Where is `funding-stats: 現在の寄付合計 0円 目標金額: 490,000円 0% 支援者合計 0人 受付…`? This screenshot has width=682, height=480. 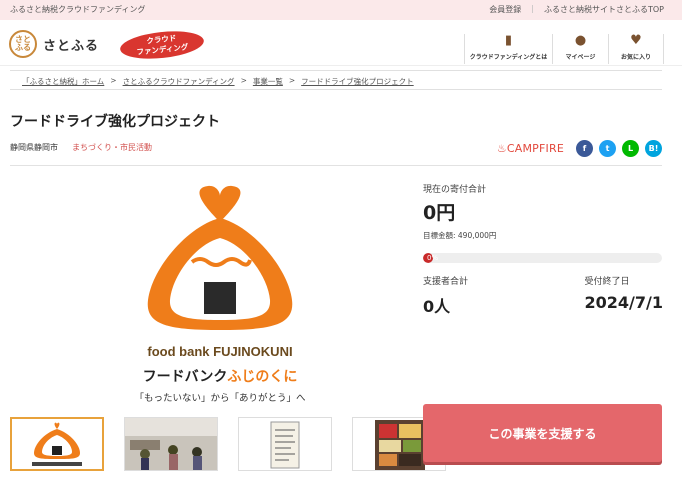
funding-stats: 現在の寄付合計 0円 目標金額: 490,000円 0% 支援者合計 0人 受付… is located at coordinates (543, 249).